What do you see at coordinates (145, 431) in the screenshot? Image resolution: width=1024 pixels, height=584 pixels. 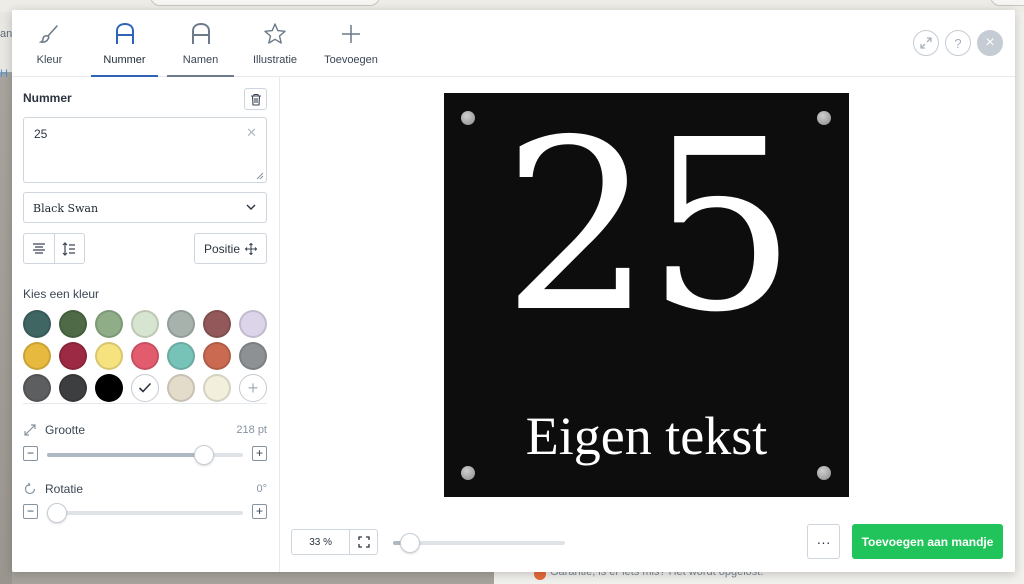 I see `size-row: Grootte 218 pt` at bounding box center [145, 431].